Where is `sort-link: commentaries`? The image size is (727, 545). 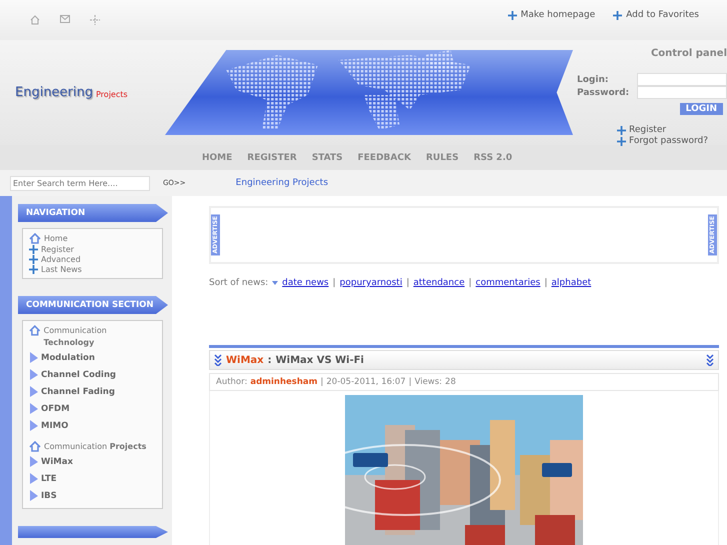
sort-link: commentaries is located at coordinates (508, 283).